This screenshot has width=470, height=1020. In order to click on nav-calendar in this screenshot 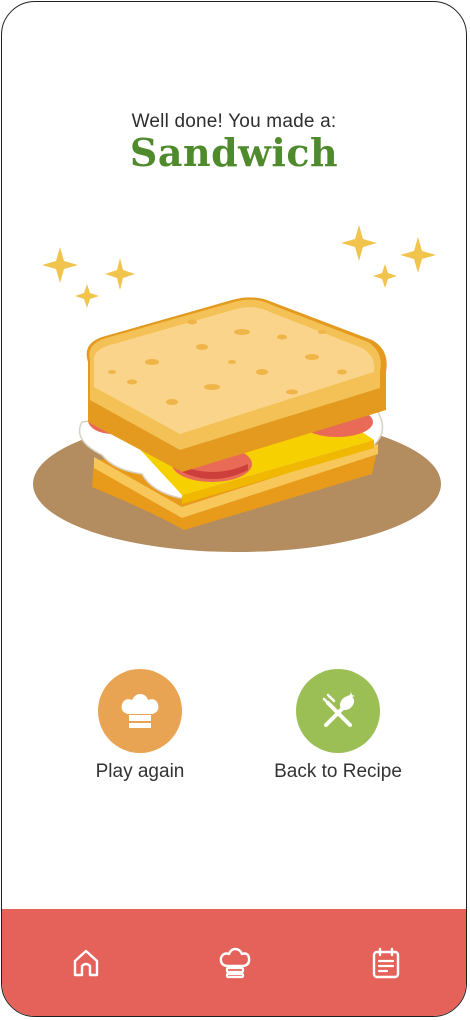, I will do `click(386, 963)`.